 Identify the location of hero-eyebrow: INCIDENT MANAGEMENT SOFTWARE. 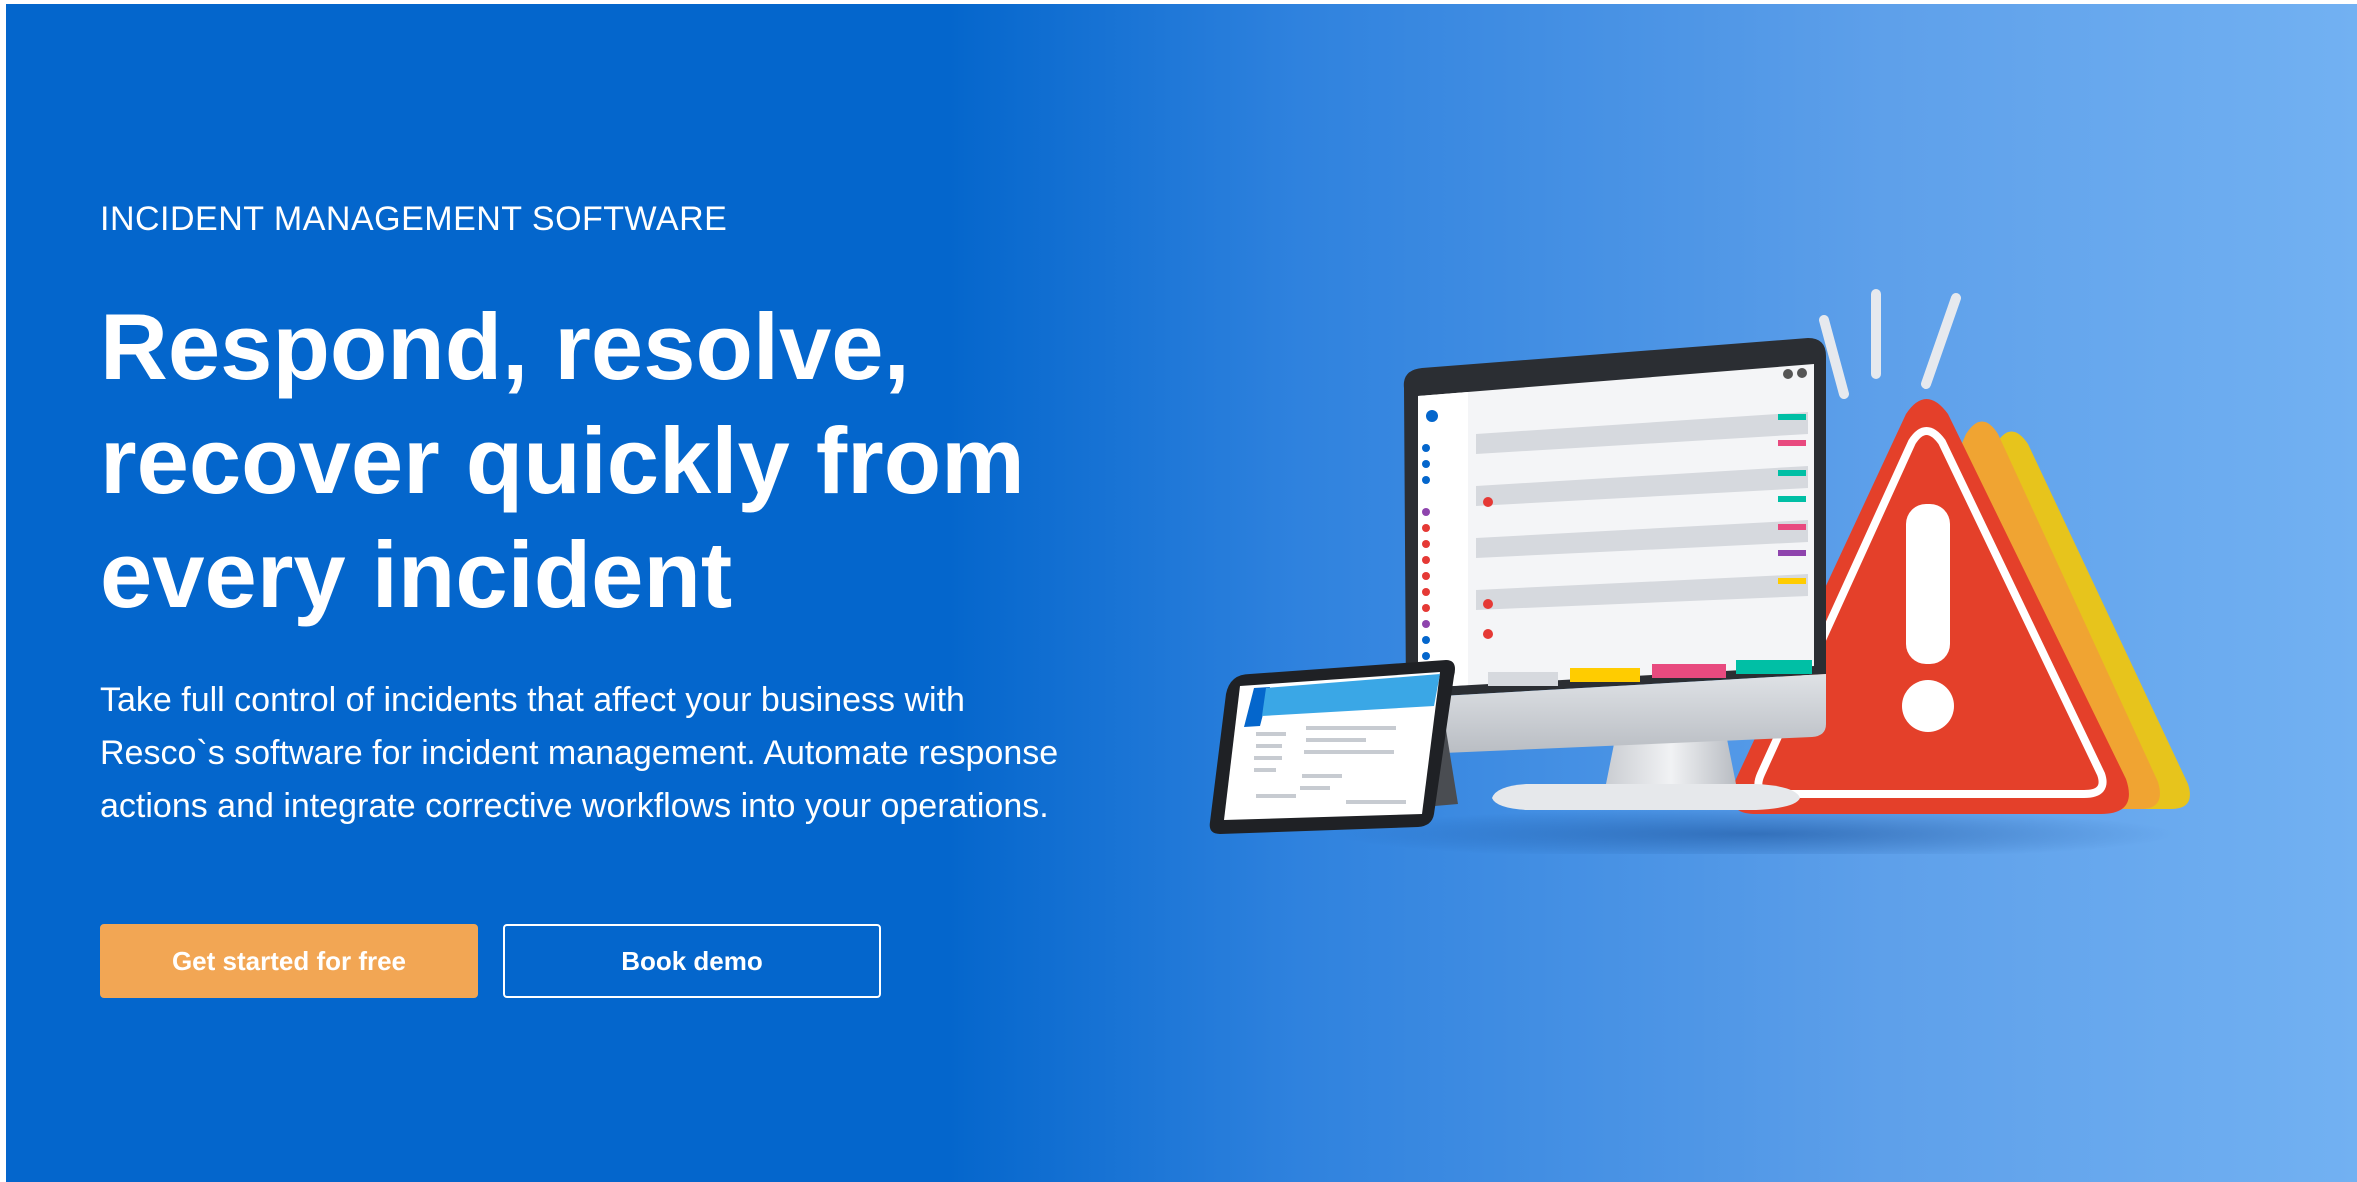
(414, 219).